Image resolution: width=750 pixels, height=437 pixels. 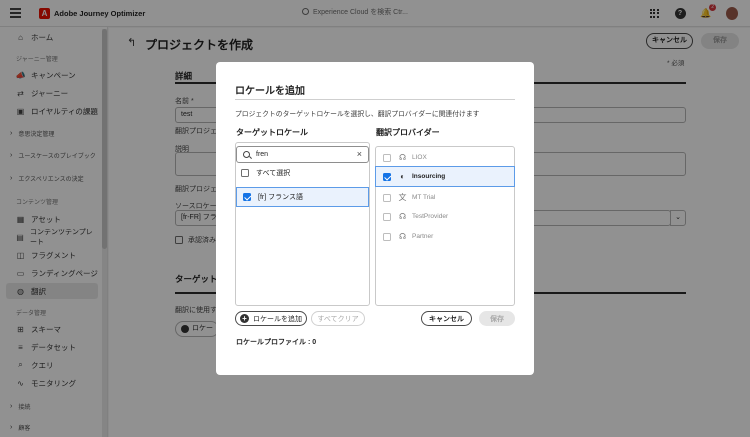 What do you see at coordinates (359, 154) in the screenshot?
I see `clear-icon: ×` at bounding box center [359, 154].